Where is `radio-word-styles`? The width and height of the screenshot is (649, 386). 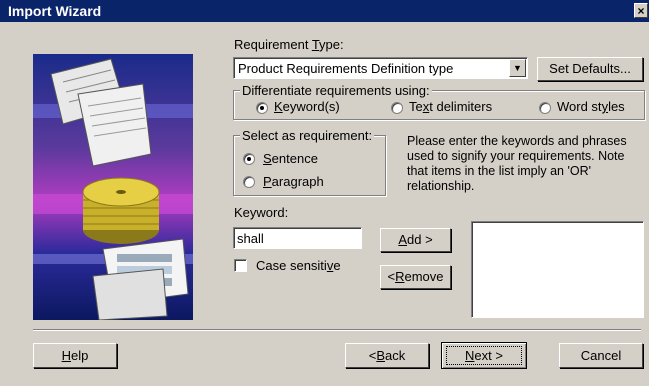 radio-word-styles is located at coordinates (545, 108).